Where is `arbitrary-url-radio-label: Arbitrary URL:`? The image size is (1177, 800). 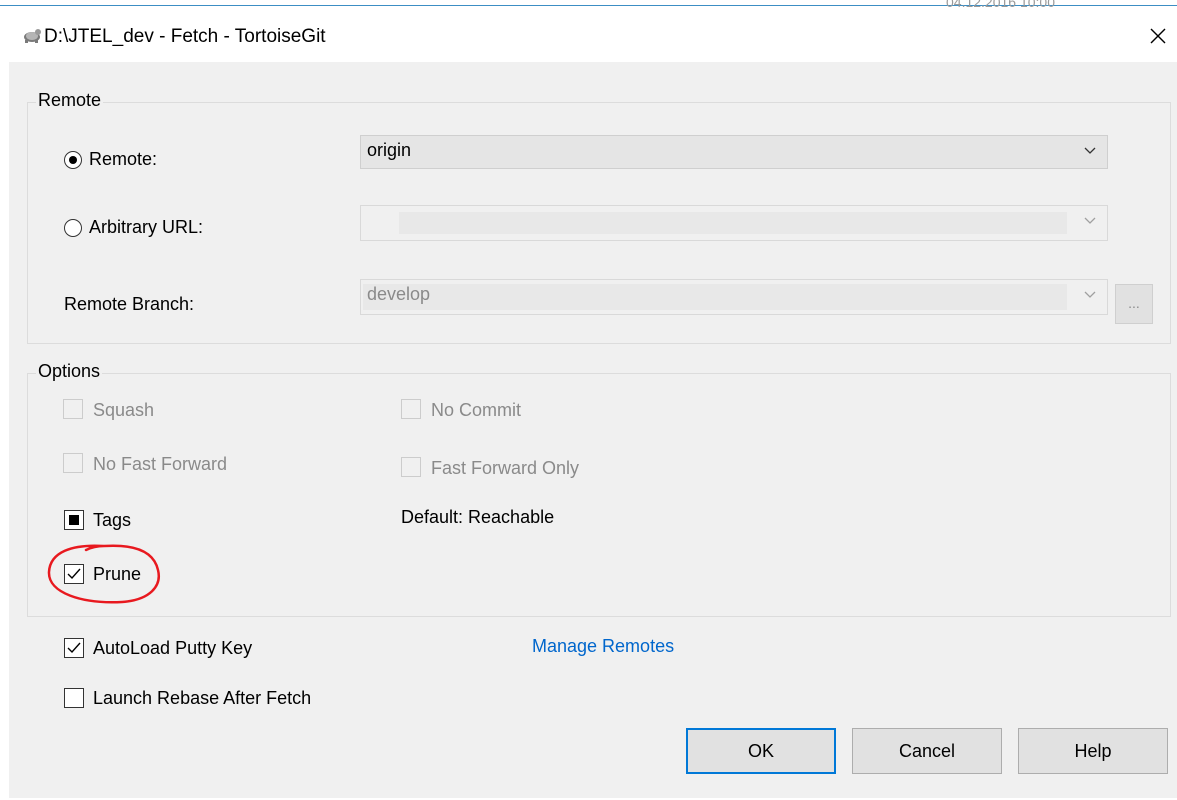 arbitrary-url-radio-label: Arbitrary URL: is located at coordinates (146, 227).